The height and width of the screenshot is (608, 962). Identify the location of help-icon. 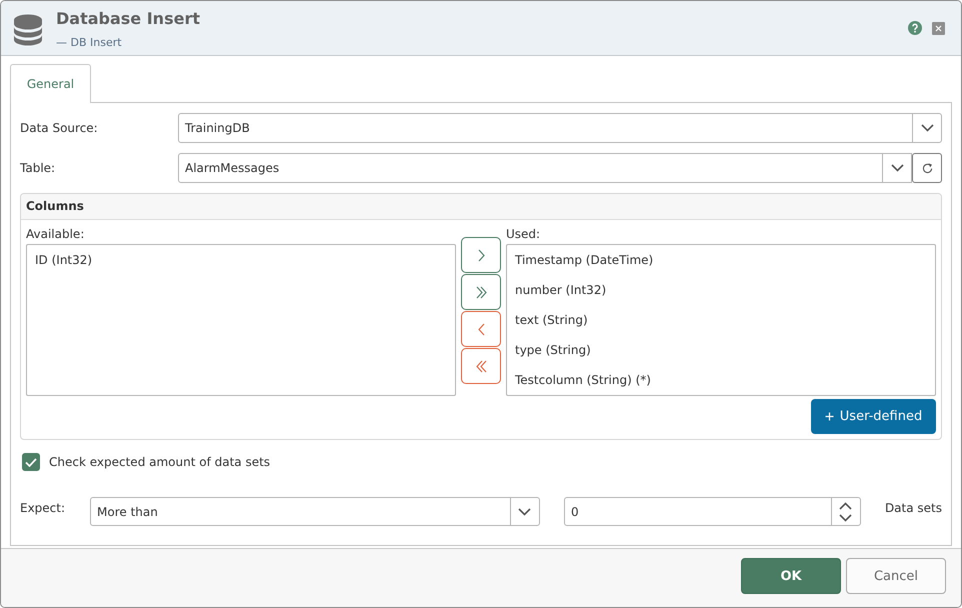
(915, 28).